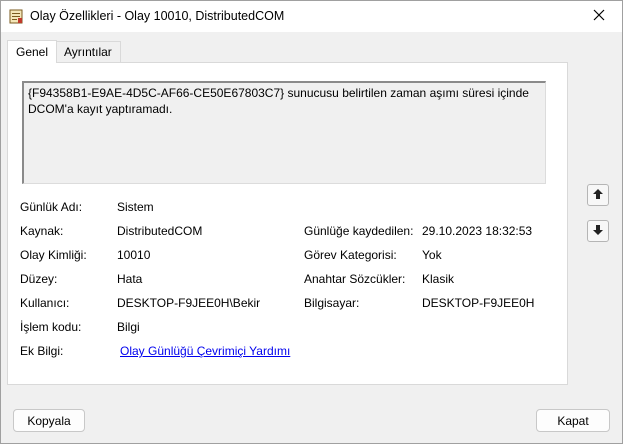 Image resolution: width=623 pixels, height=444 pixels. What do you see at coordinates (128, 327) in the screenshot?
I see `opcode-value: Bilgi` at bounding box center [128, 327].